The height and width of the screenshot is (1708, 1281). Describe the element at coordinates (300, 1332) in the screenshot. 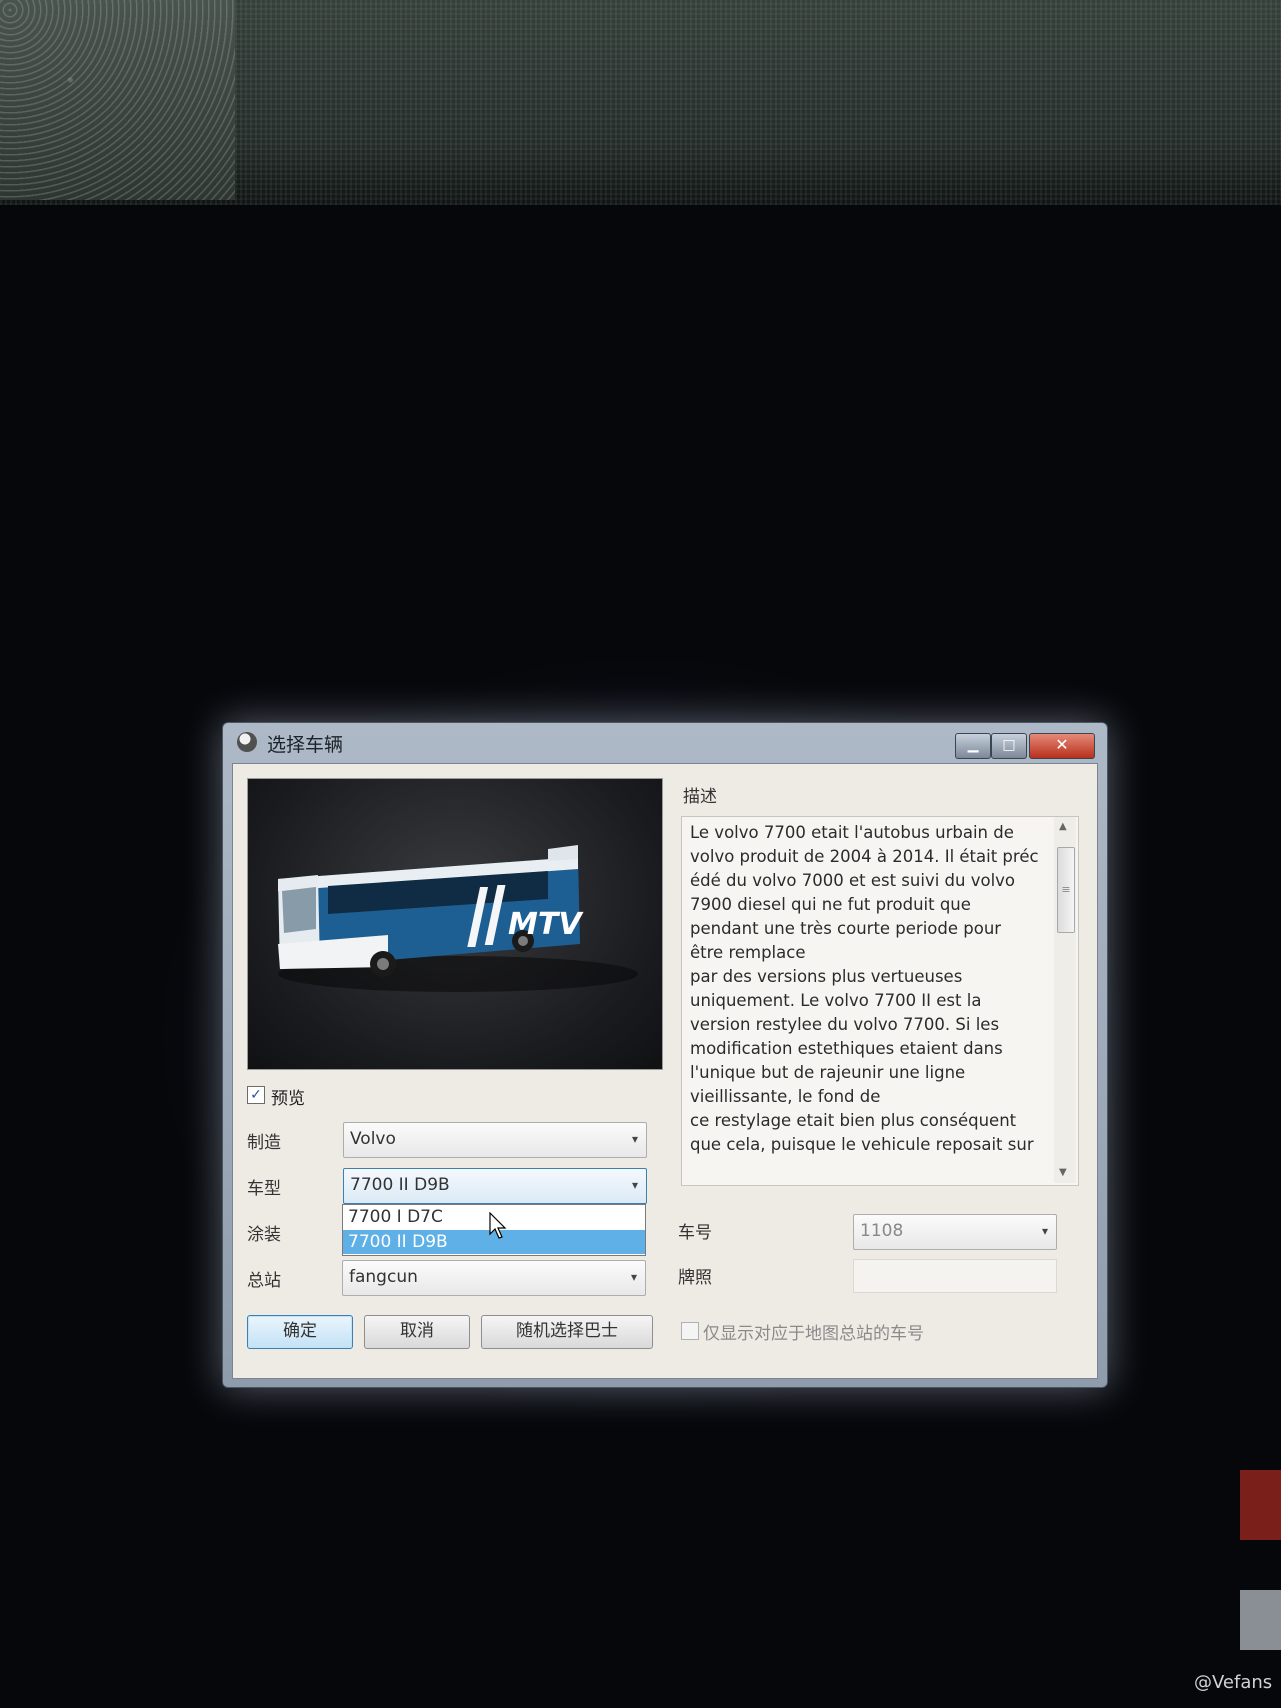

I see `ok-button: 确定` at that location.